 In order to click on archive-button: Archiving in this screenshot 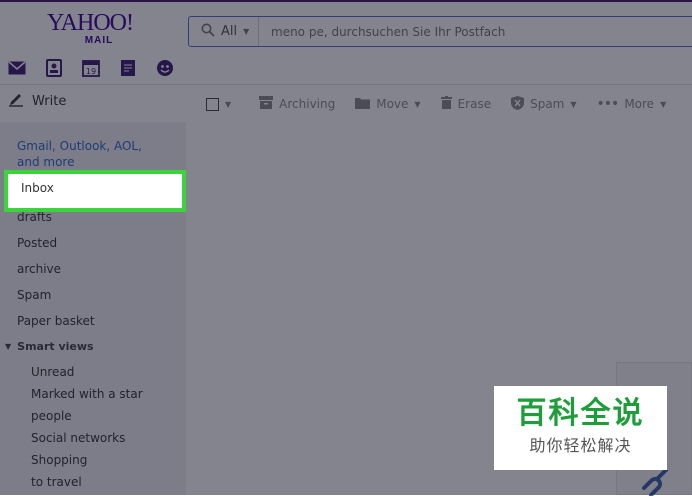, I will do `click(297, 104)`.